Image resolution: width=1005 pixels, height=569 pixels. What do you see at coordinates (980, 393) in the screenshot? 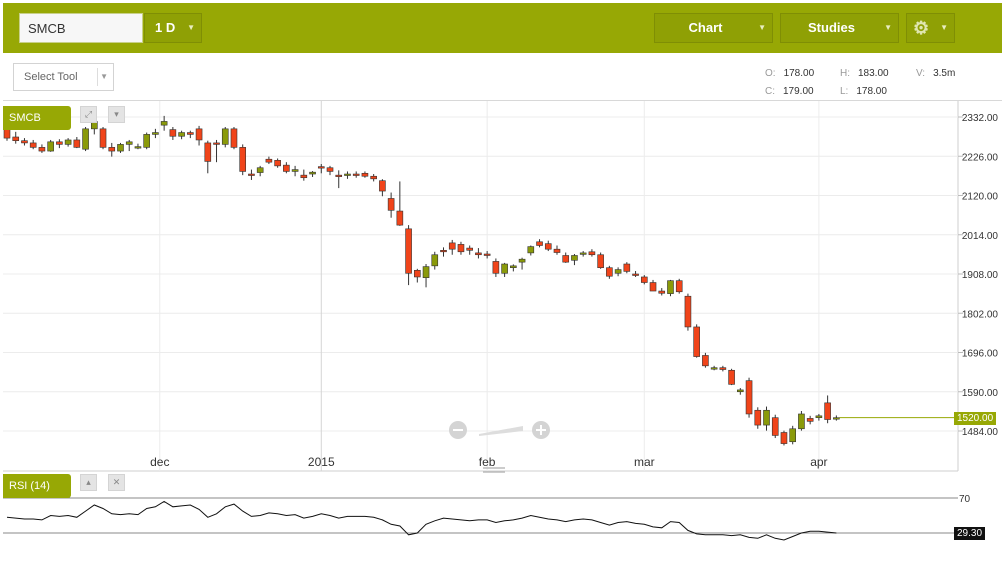
I see `price-tick-label: 1590.00` at bounding box center [980, 393].